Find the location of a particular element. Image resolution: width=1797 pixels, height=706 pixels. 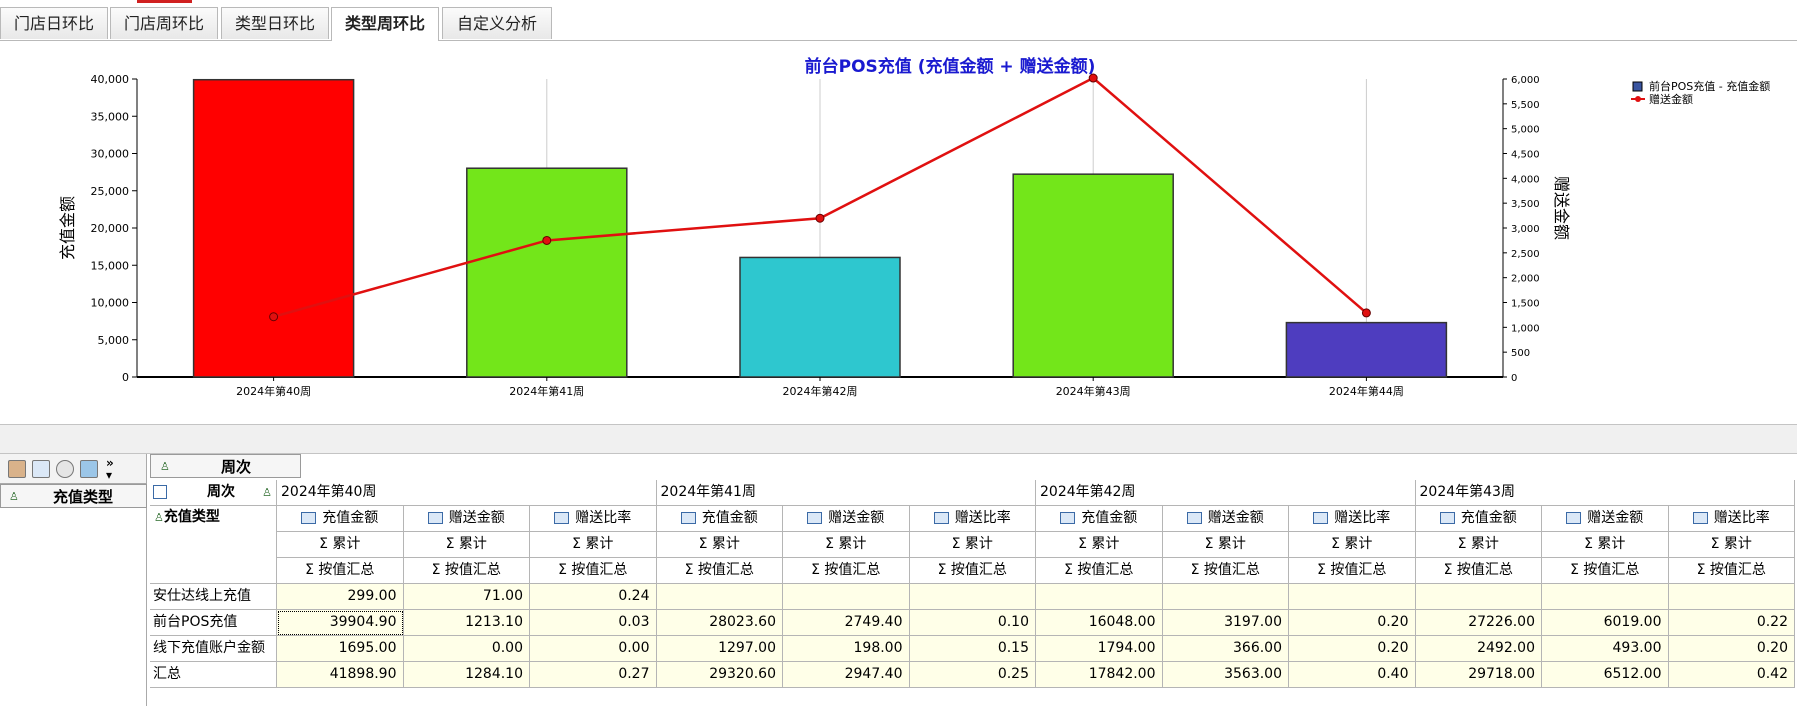

bar is located at coordinates (1366, 349).